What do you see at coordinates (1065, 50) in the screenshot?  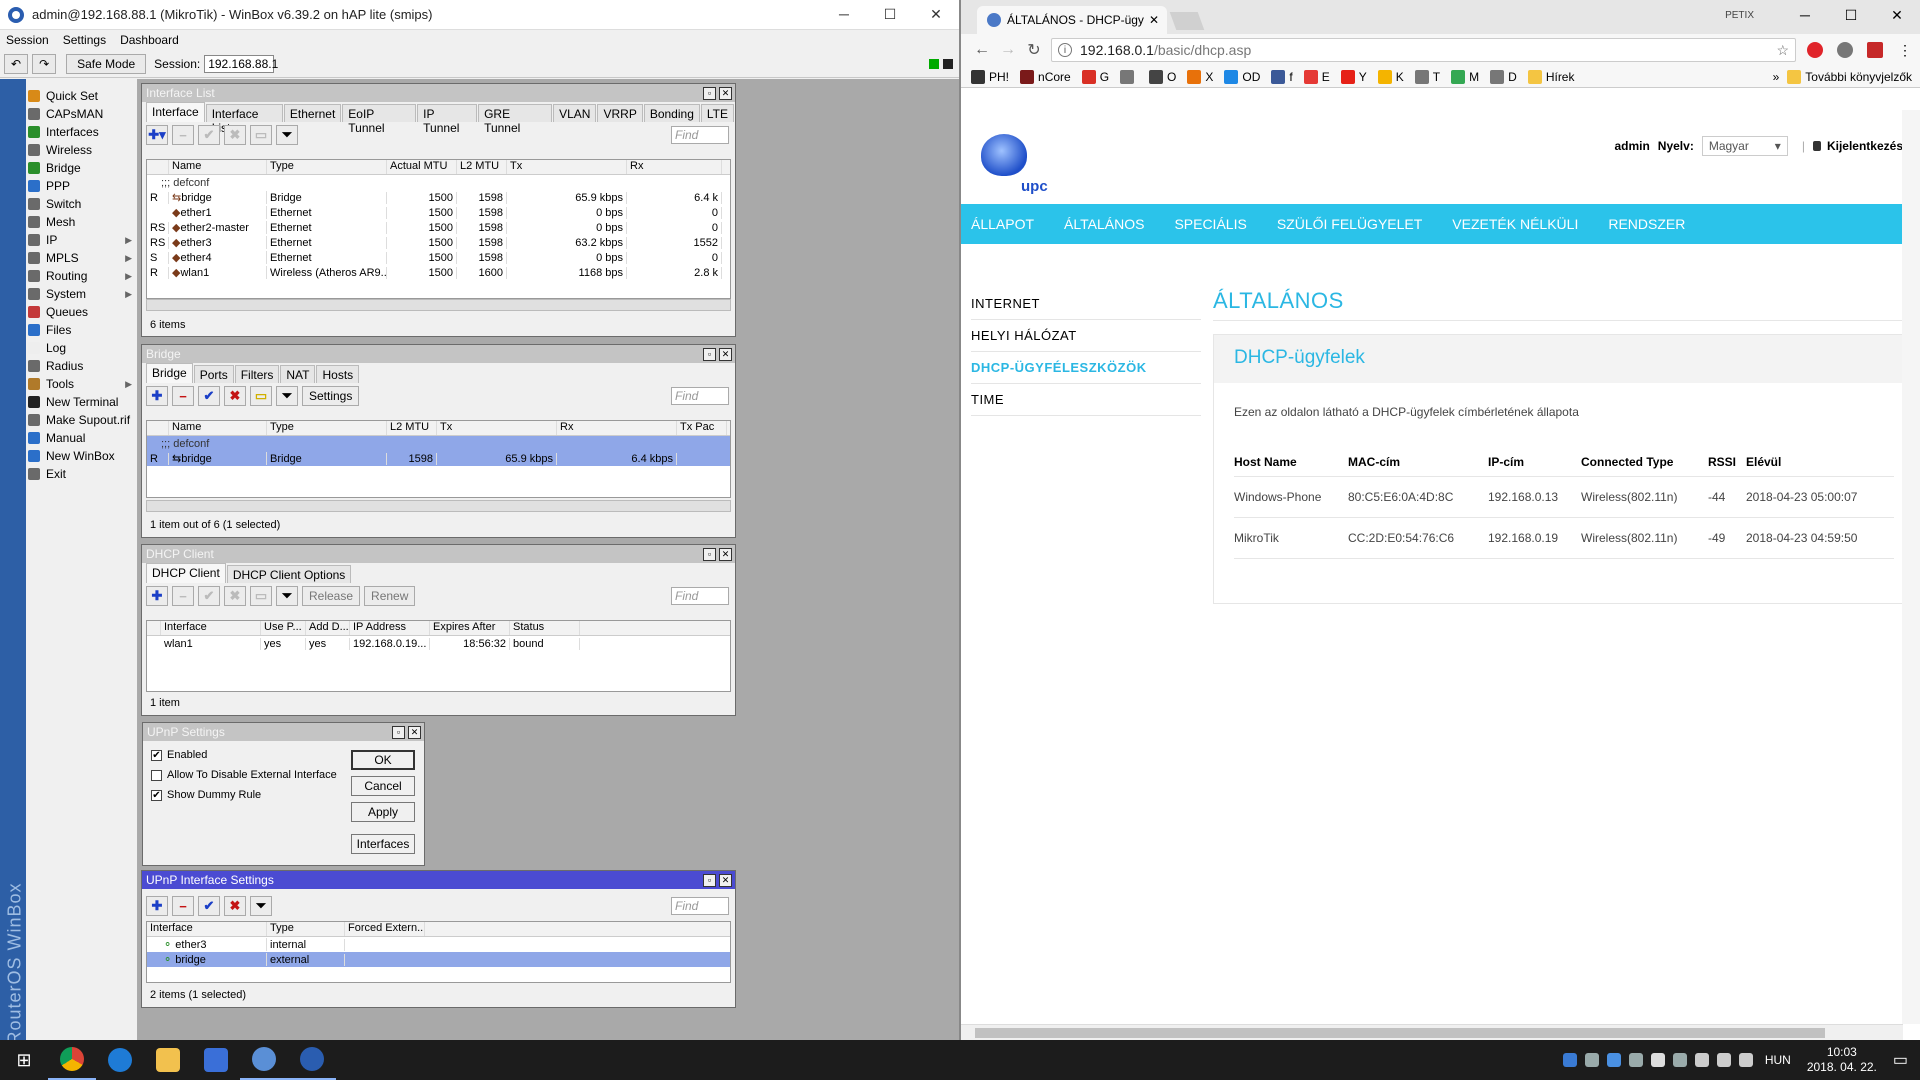 I see `info-icon: i` at bounding box center [1065, 50].